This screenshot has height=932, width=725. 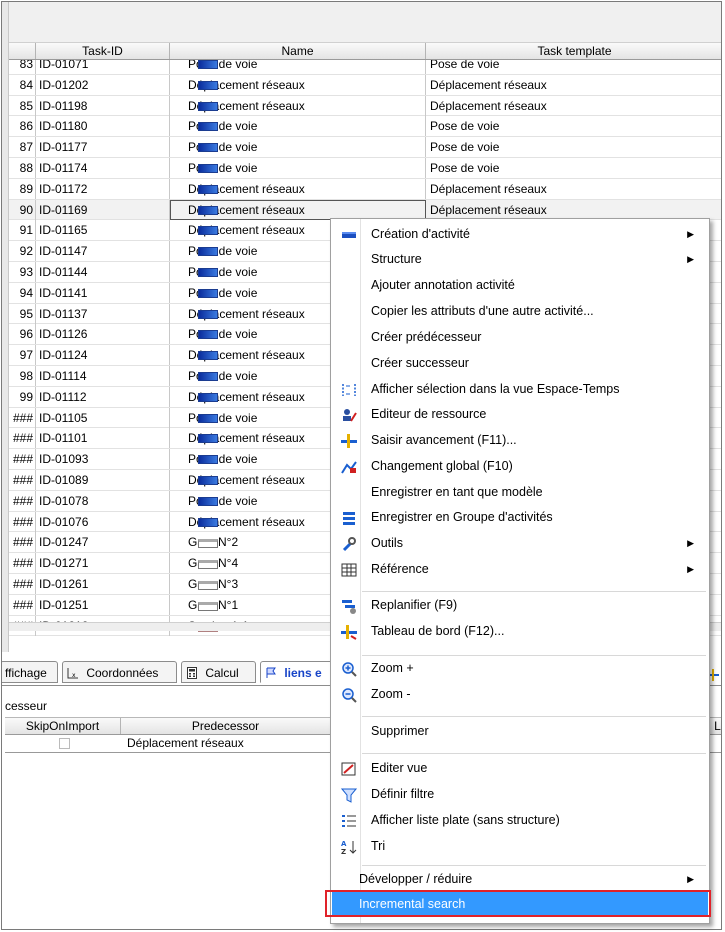 What do you see at coordinates (103, 479) in the screenshot?
I see `task-id-cell: ID-01089` at bounding box center [103, 479].